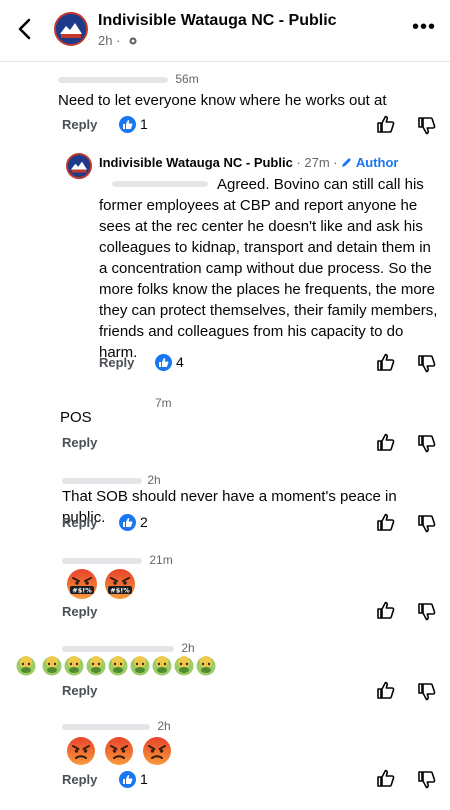 Image resolution: width=450 pixels, height=810 pixels. What do you see at coordinates (133, 41) in the screenshot?
I see `settings-icon` at bounding box center [133, 41].